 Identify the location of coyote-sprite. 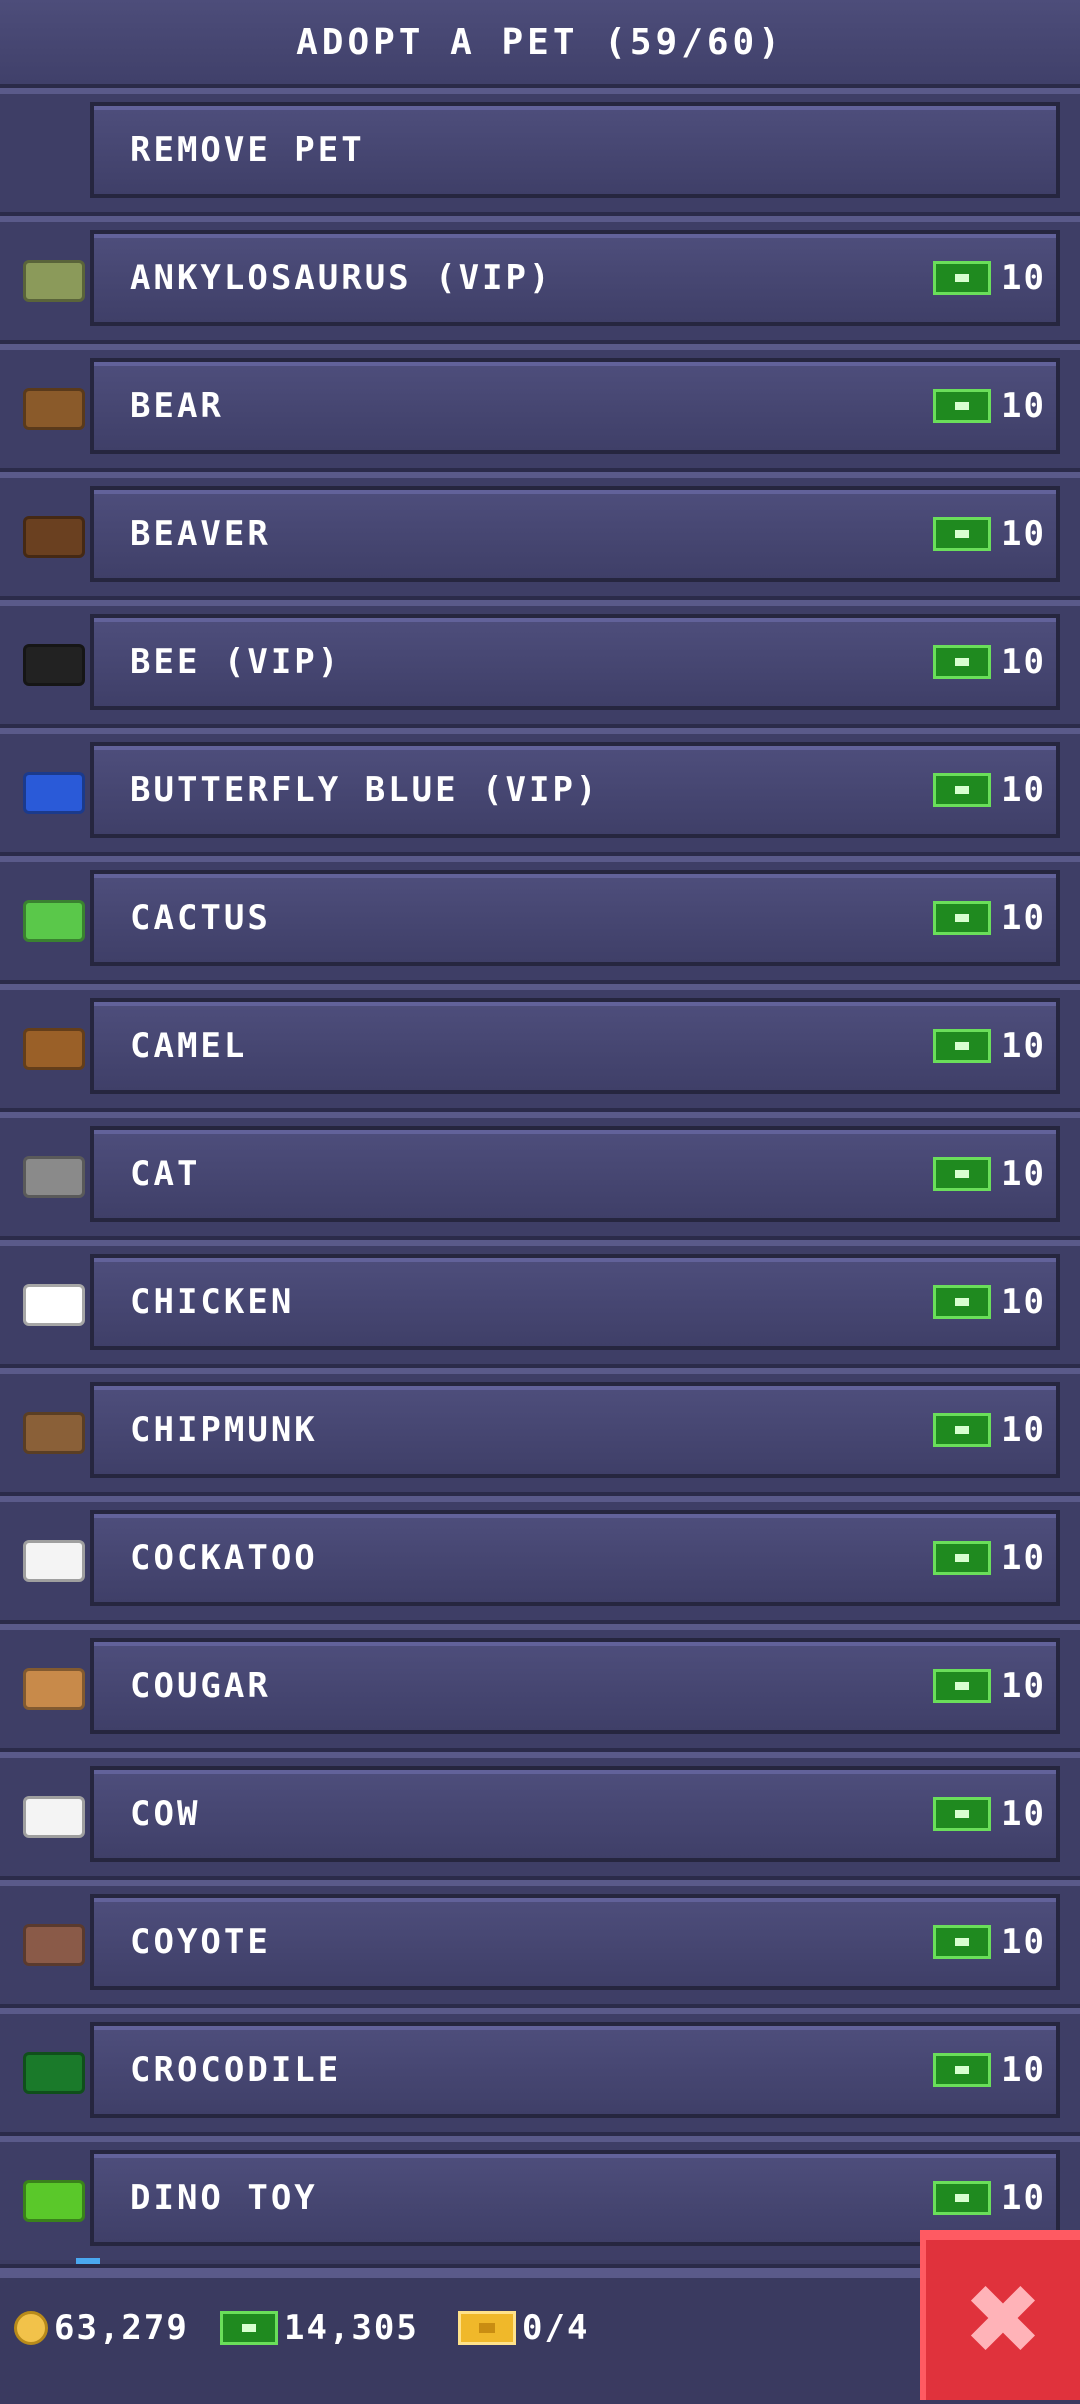
(54, 1945).